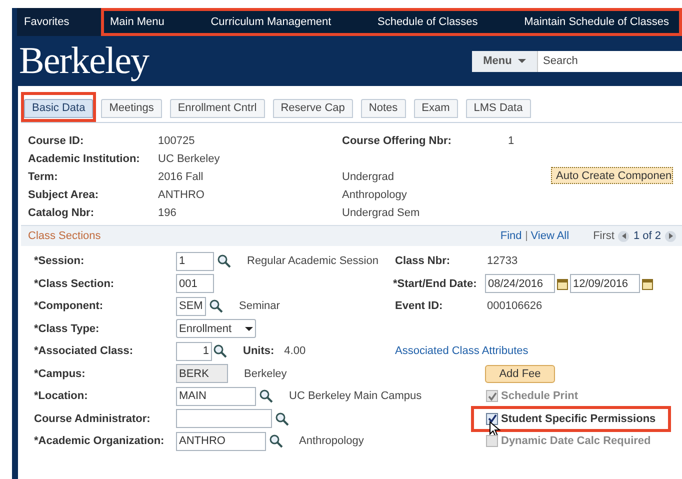  What do you see at coordinates (59, 108) in the screenshot?
I see `tab: Basic Data` at bounding box center [59, 108].